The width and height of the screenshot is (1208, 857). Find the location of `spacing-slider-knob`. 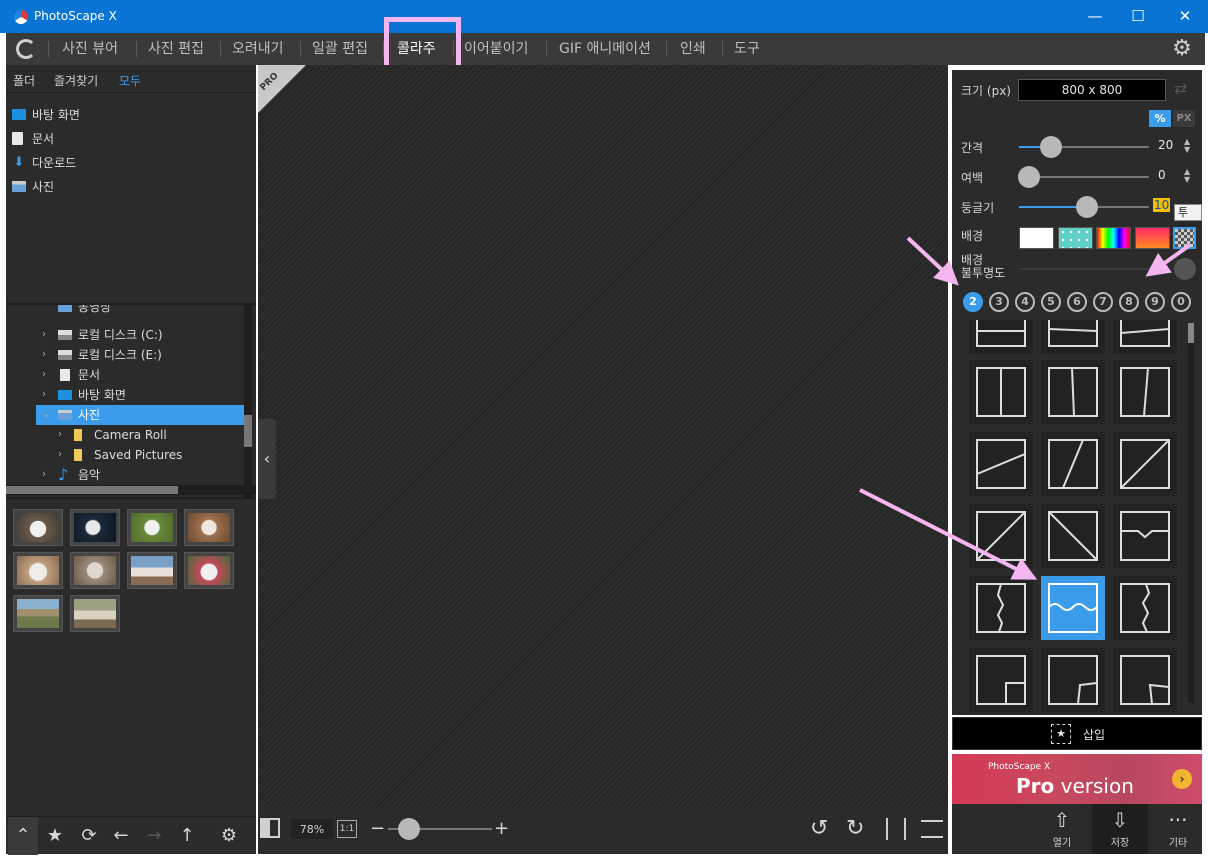

spacing-slider-knob is located at coordinates (1051, 147).